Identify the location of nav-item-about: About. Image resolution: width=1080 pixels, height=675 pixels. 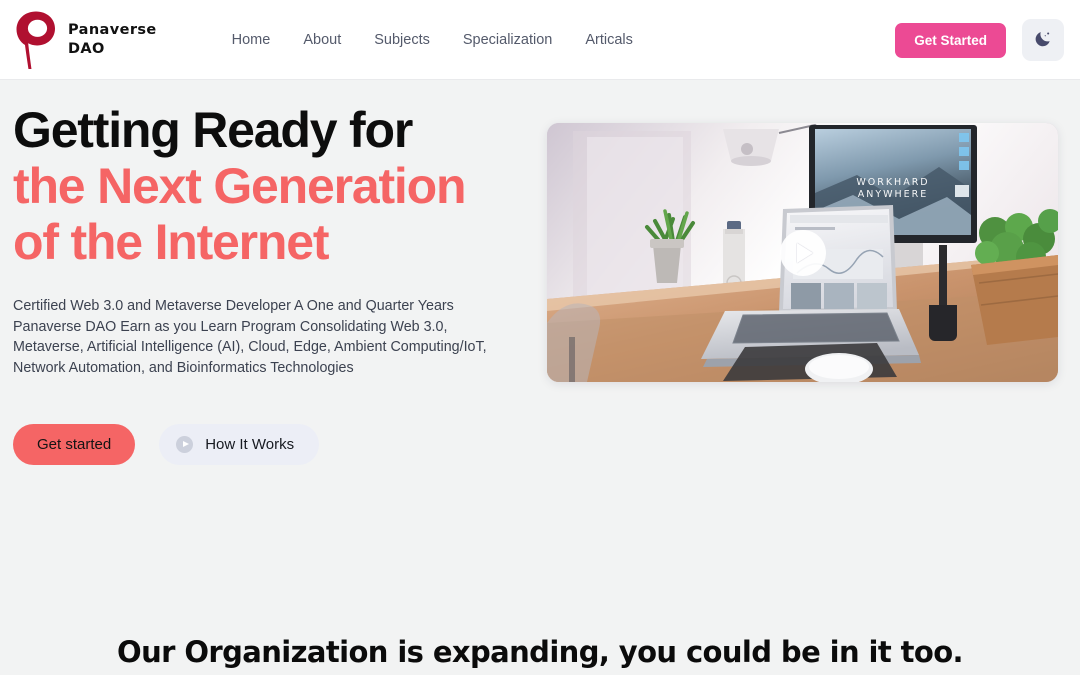
(322, 40).